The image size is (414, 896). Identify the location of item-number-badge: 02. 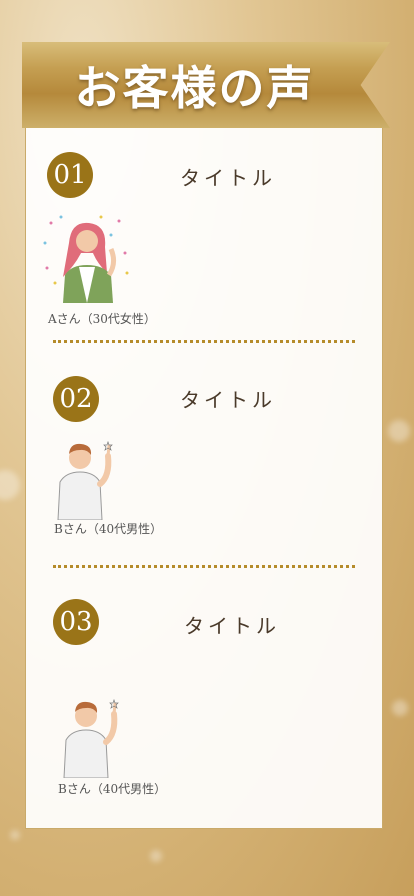
(76, 399).